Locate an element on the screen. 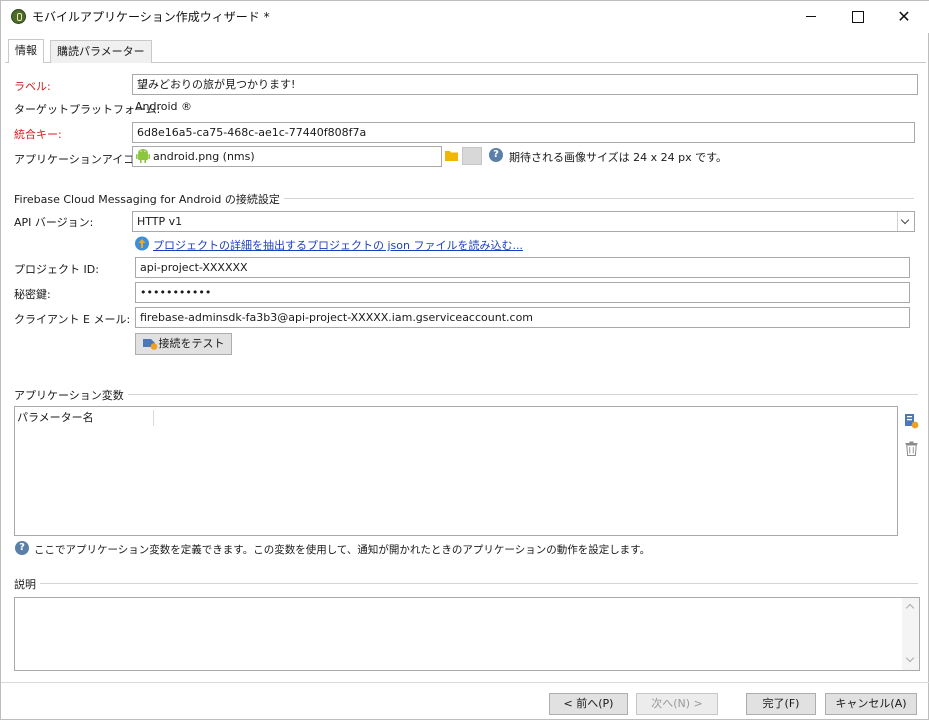 This screenshot has height=720, width=929. footer-divider is located at coordinates (465, 682).